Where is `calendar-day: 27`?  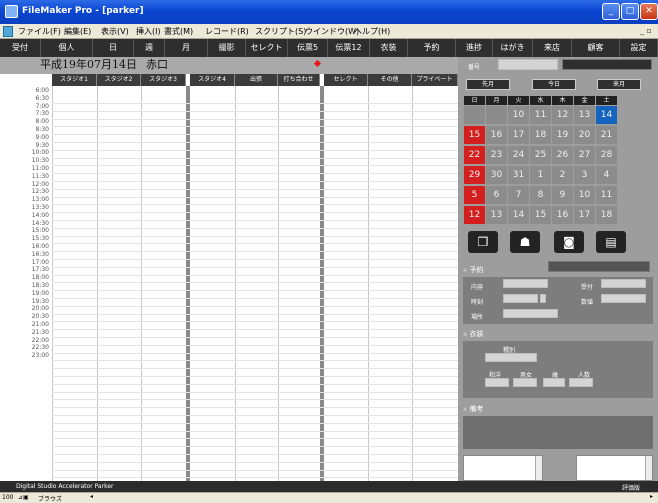
calendar-day: 27 is located at coordinates (584, 155).